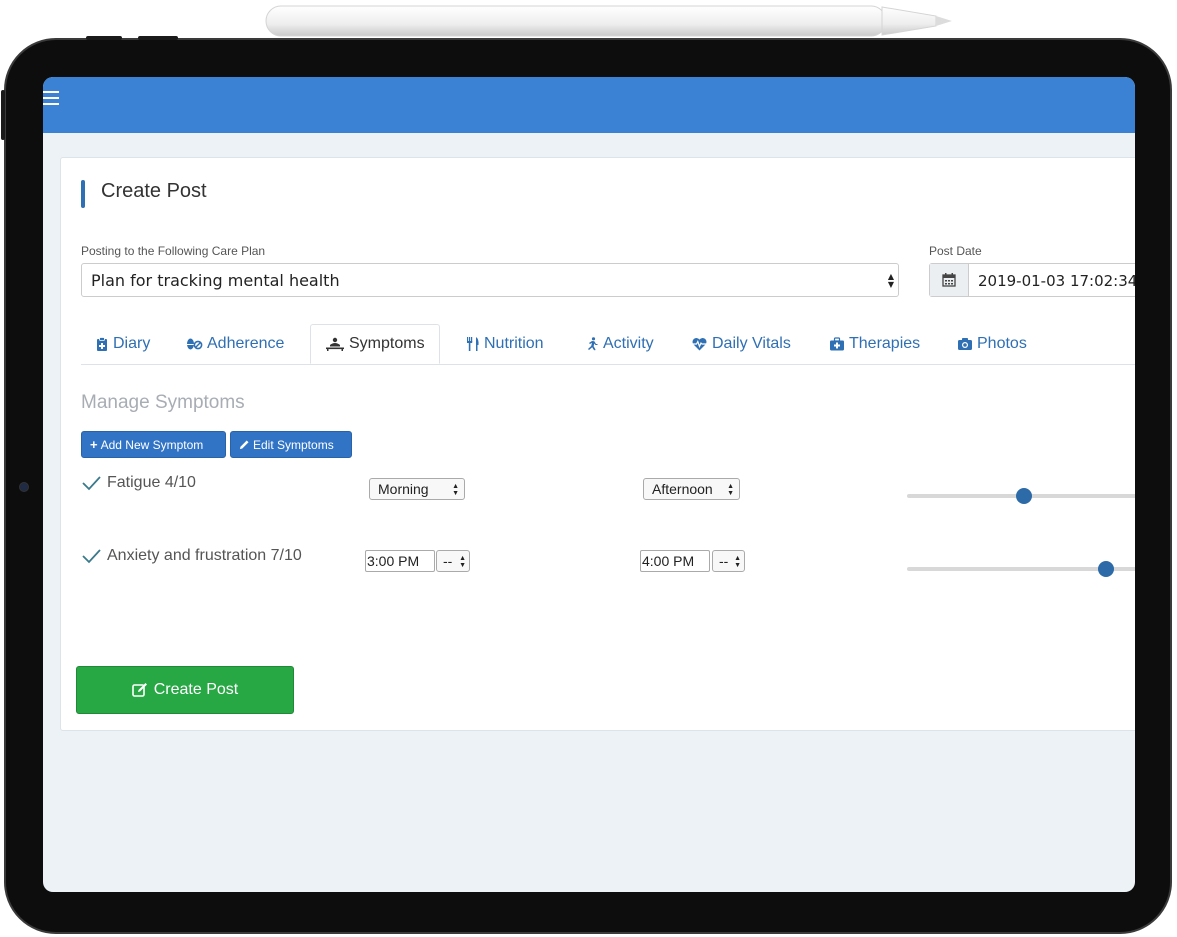 Image resolution: width=1177 pixels, height=937 pixels. What do you see at coordinates (490, 280) in the screenshot?
I see `care-plan-select: Plan for tracking mental health ▲ ▼` at bounding box center [490, 280].